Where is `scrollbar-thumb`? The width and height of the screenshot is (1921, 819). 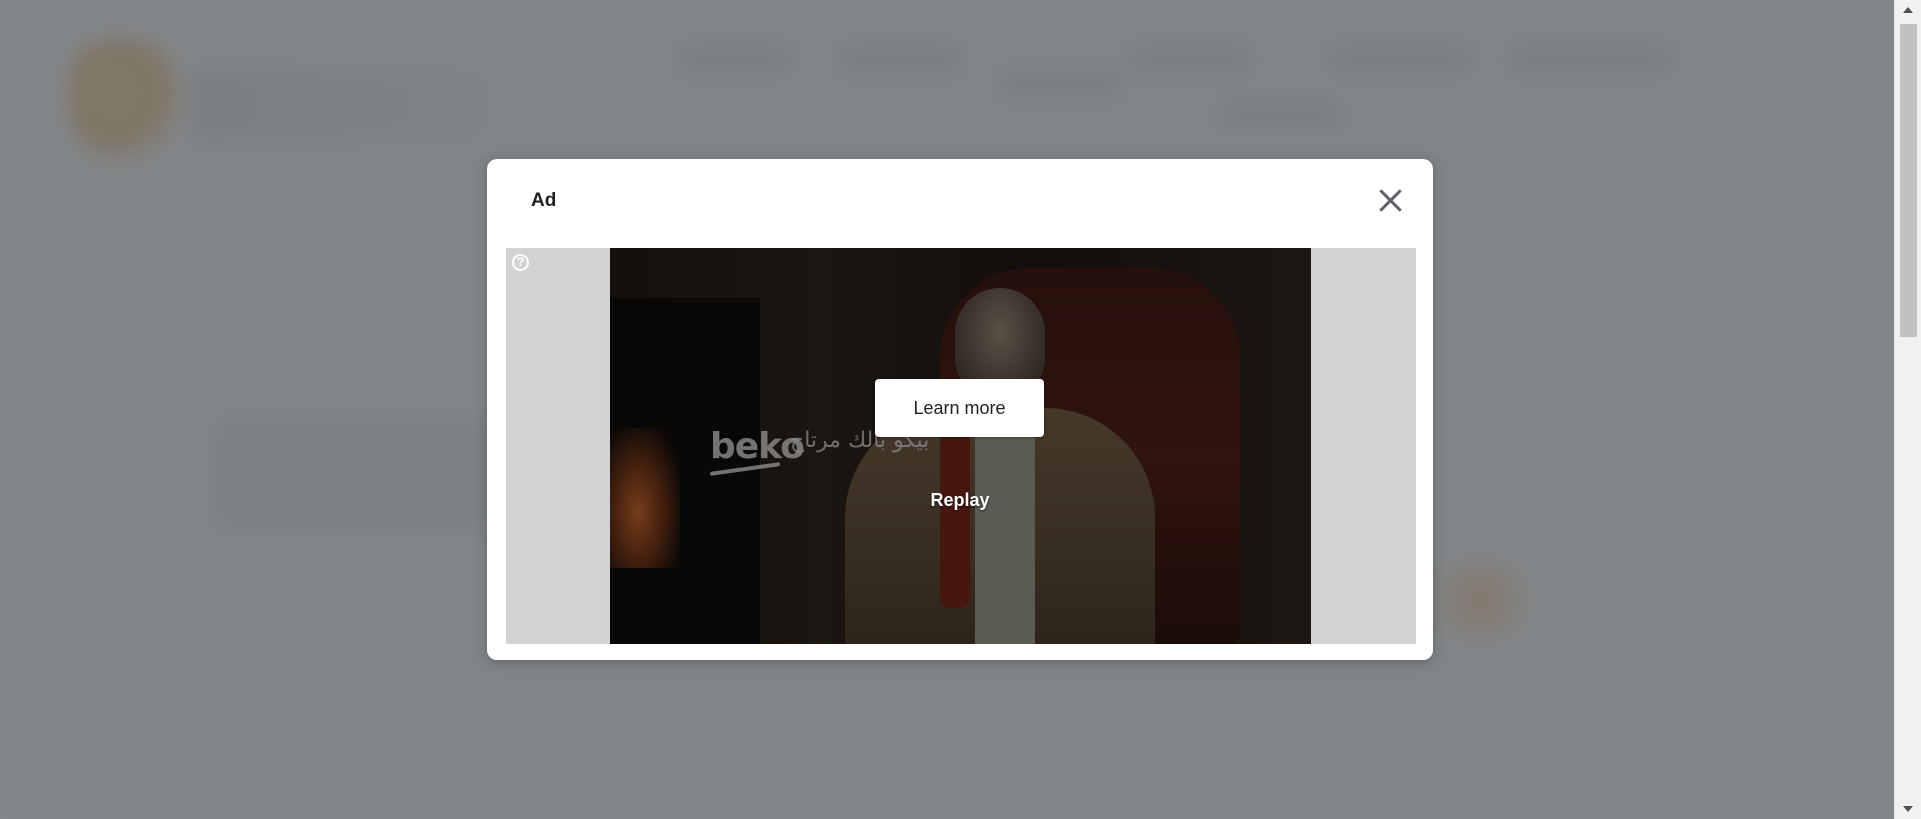
scrollbar-thumb is located at coordinates (1908, 180).